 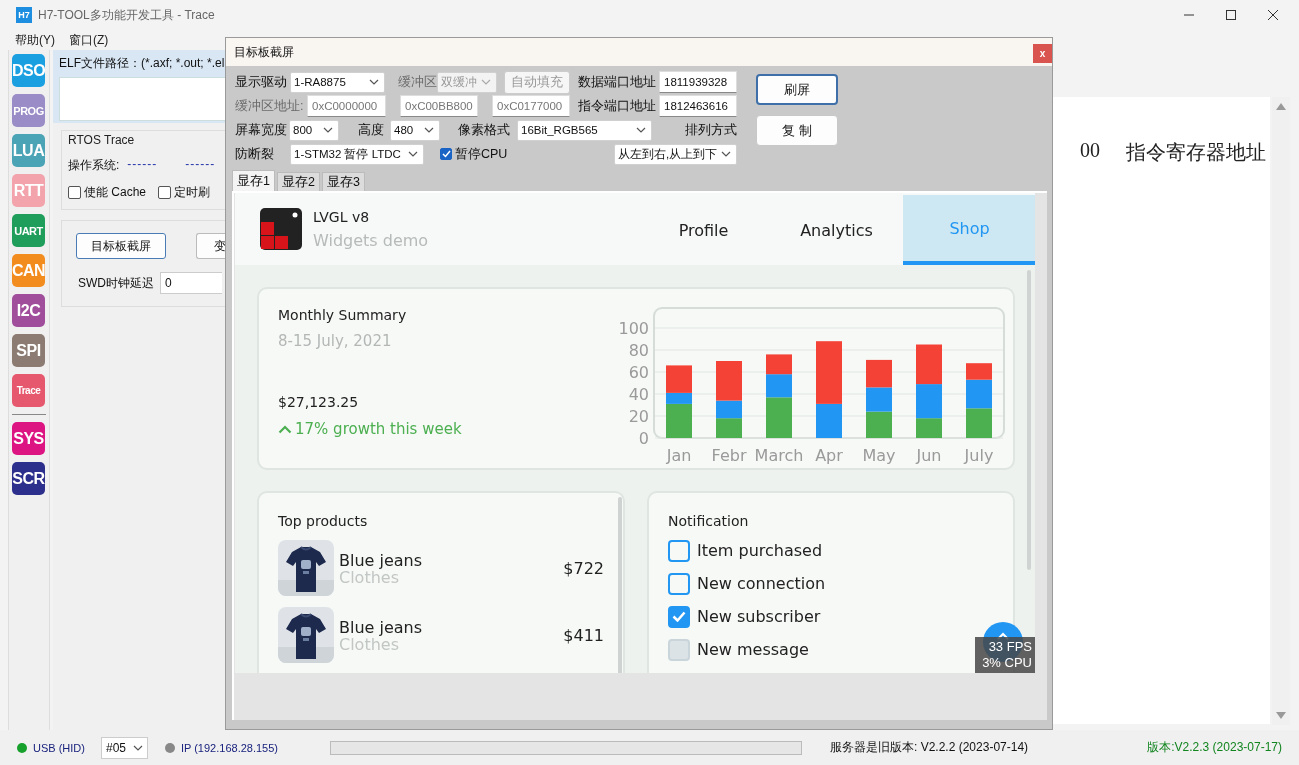 I want to click on axis-label: 40, so click(x=638, y=394).